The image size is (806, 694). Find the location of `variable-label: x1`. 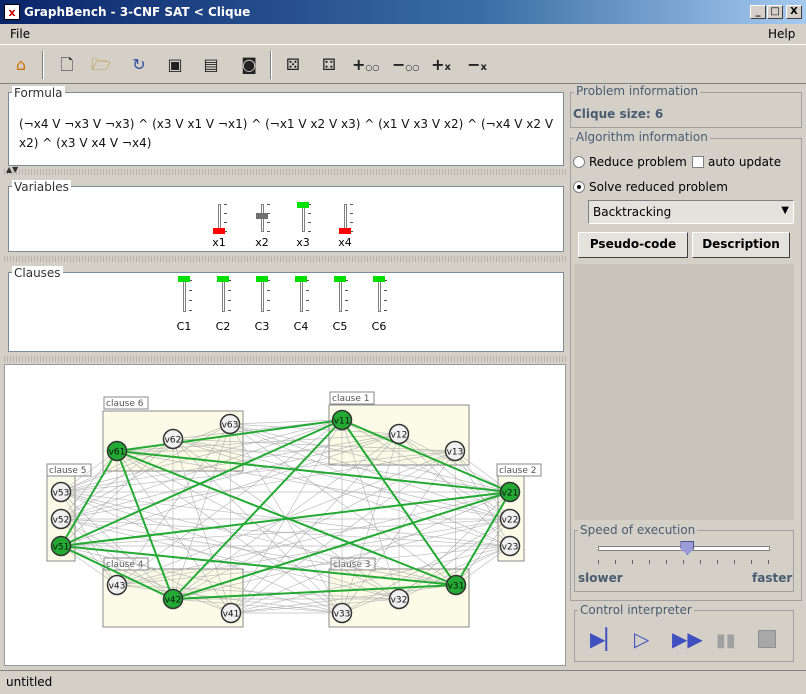

variable-label: x1 is located at coordinates (219, 242).